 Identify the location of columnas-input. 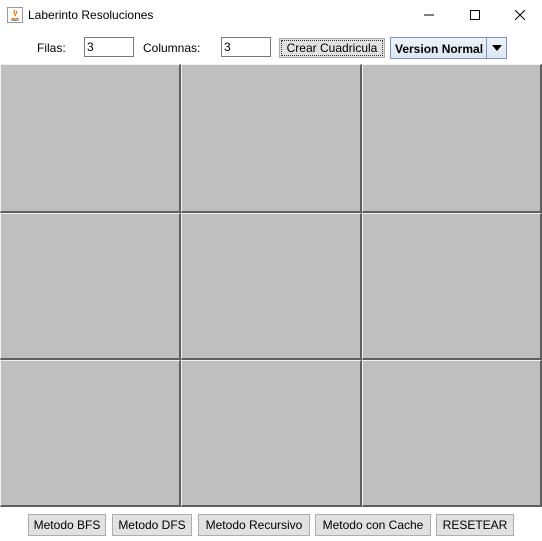
(246, 47).